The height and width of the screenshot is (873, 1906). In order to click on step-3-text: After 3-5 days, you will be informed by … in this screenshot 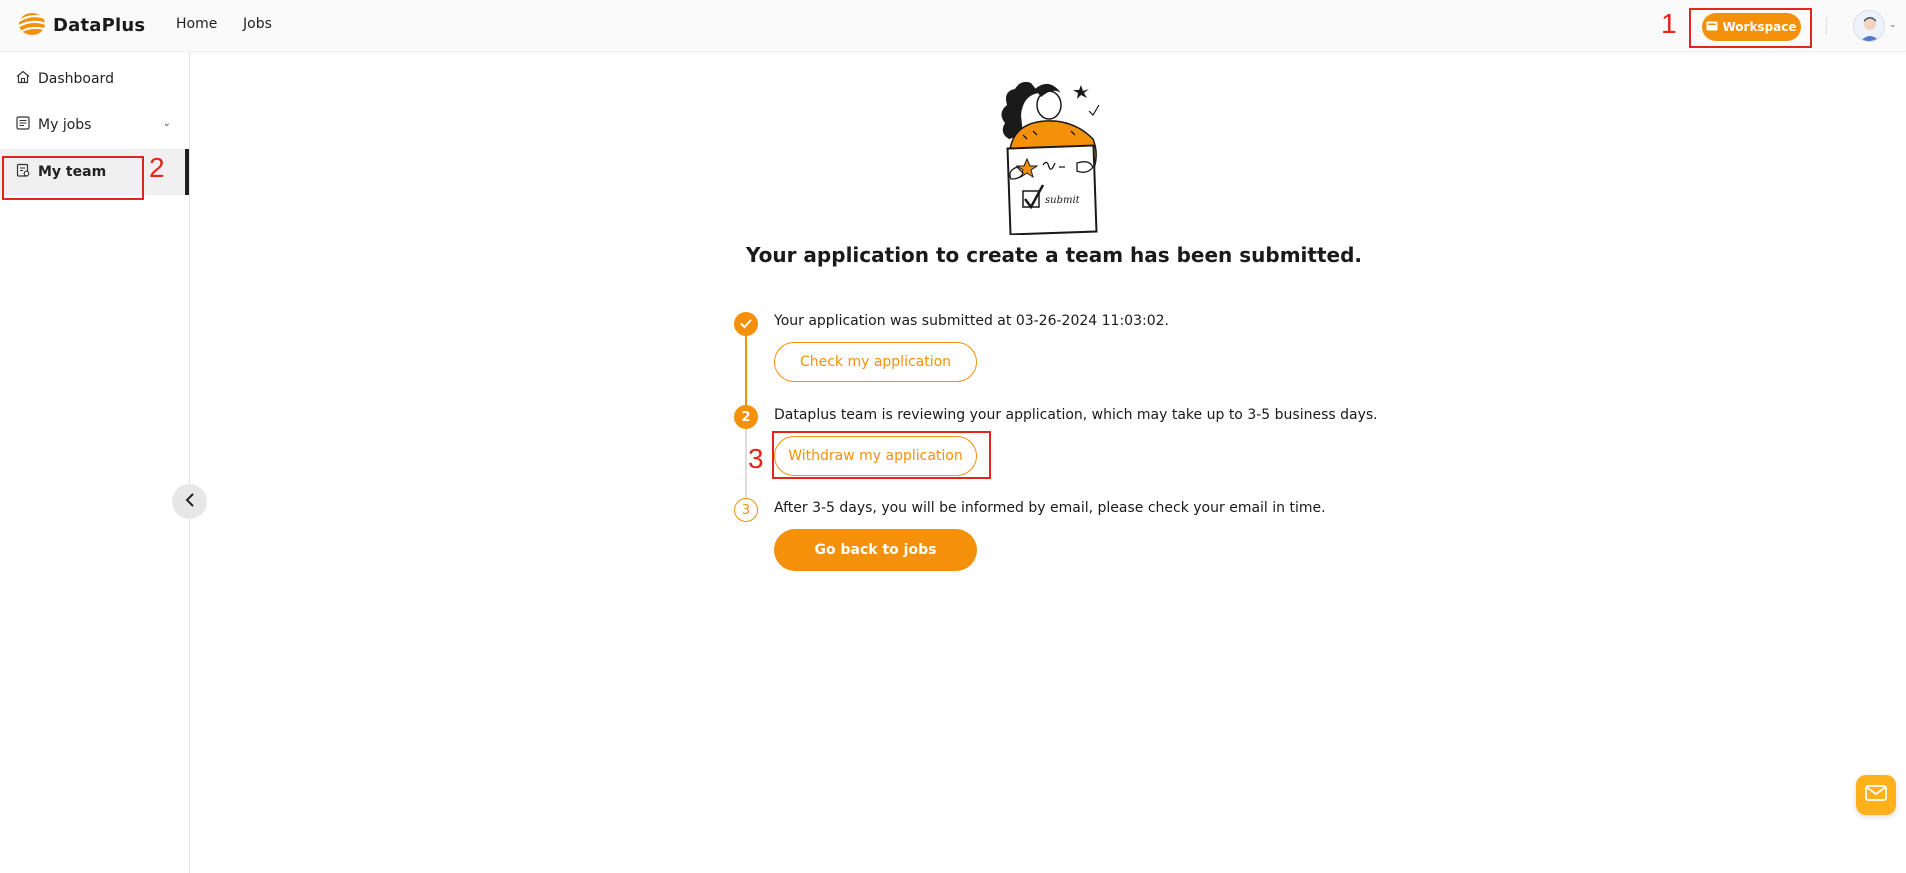, I will do `click(1050, 508)`.